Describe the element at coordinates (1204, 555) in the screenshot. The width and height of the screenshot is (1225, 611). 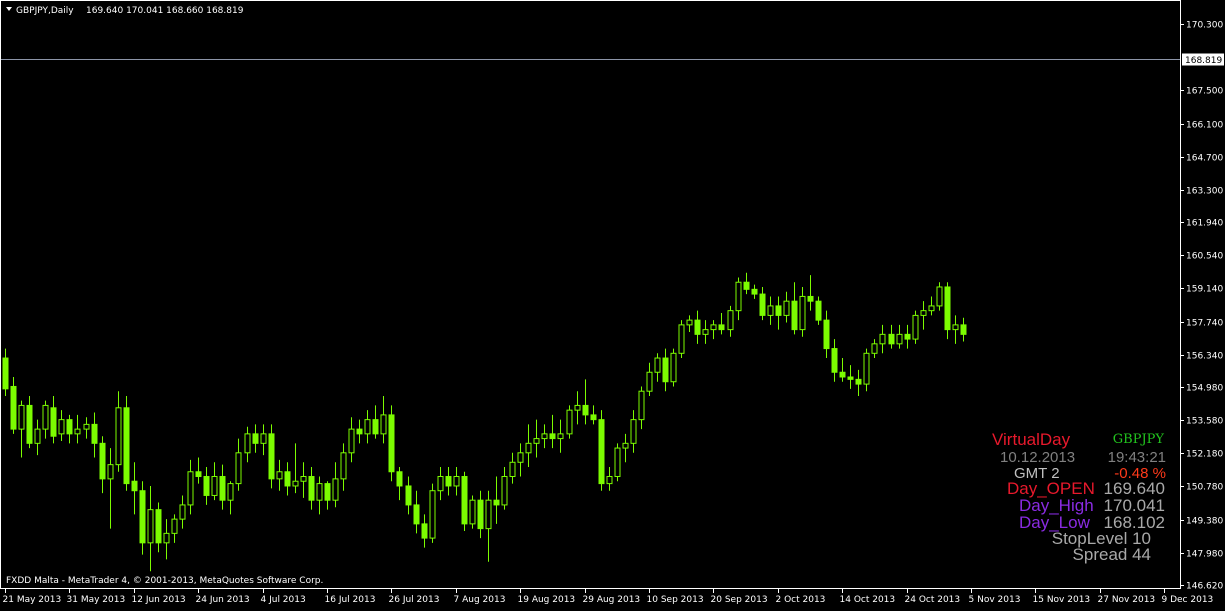
I see `y-tick-label: 147.980` at that location.